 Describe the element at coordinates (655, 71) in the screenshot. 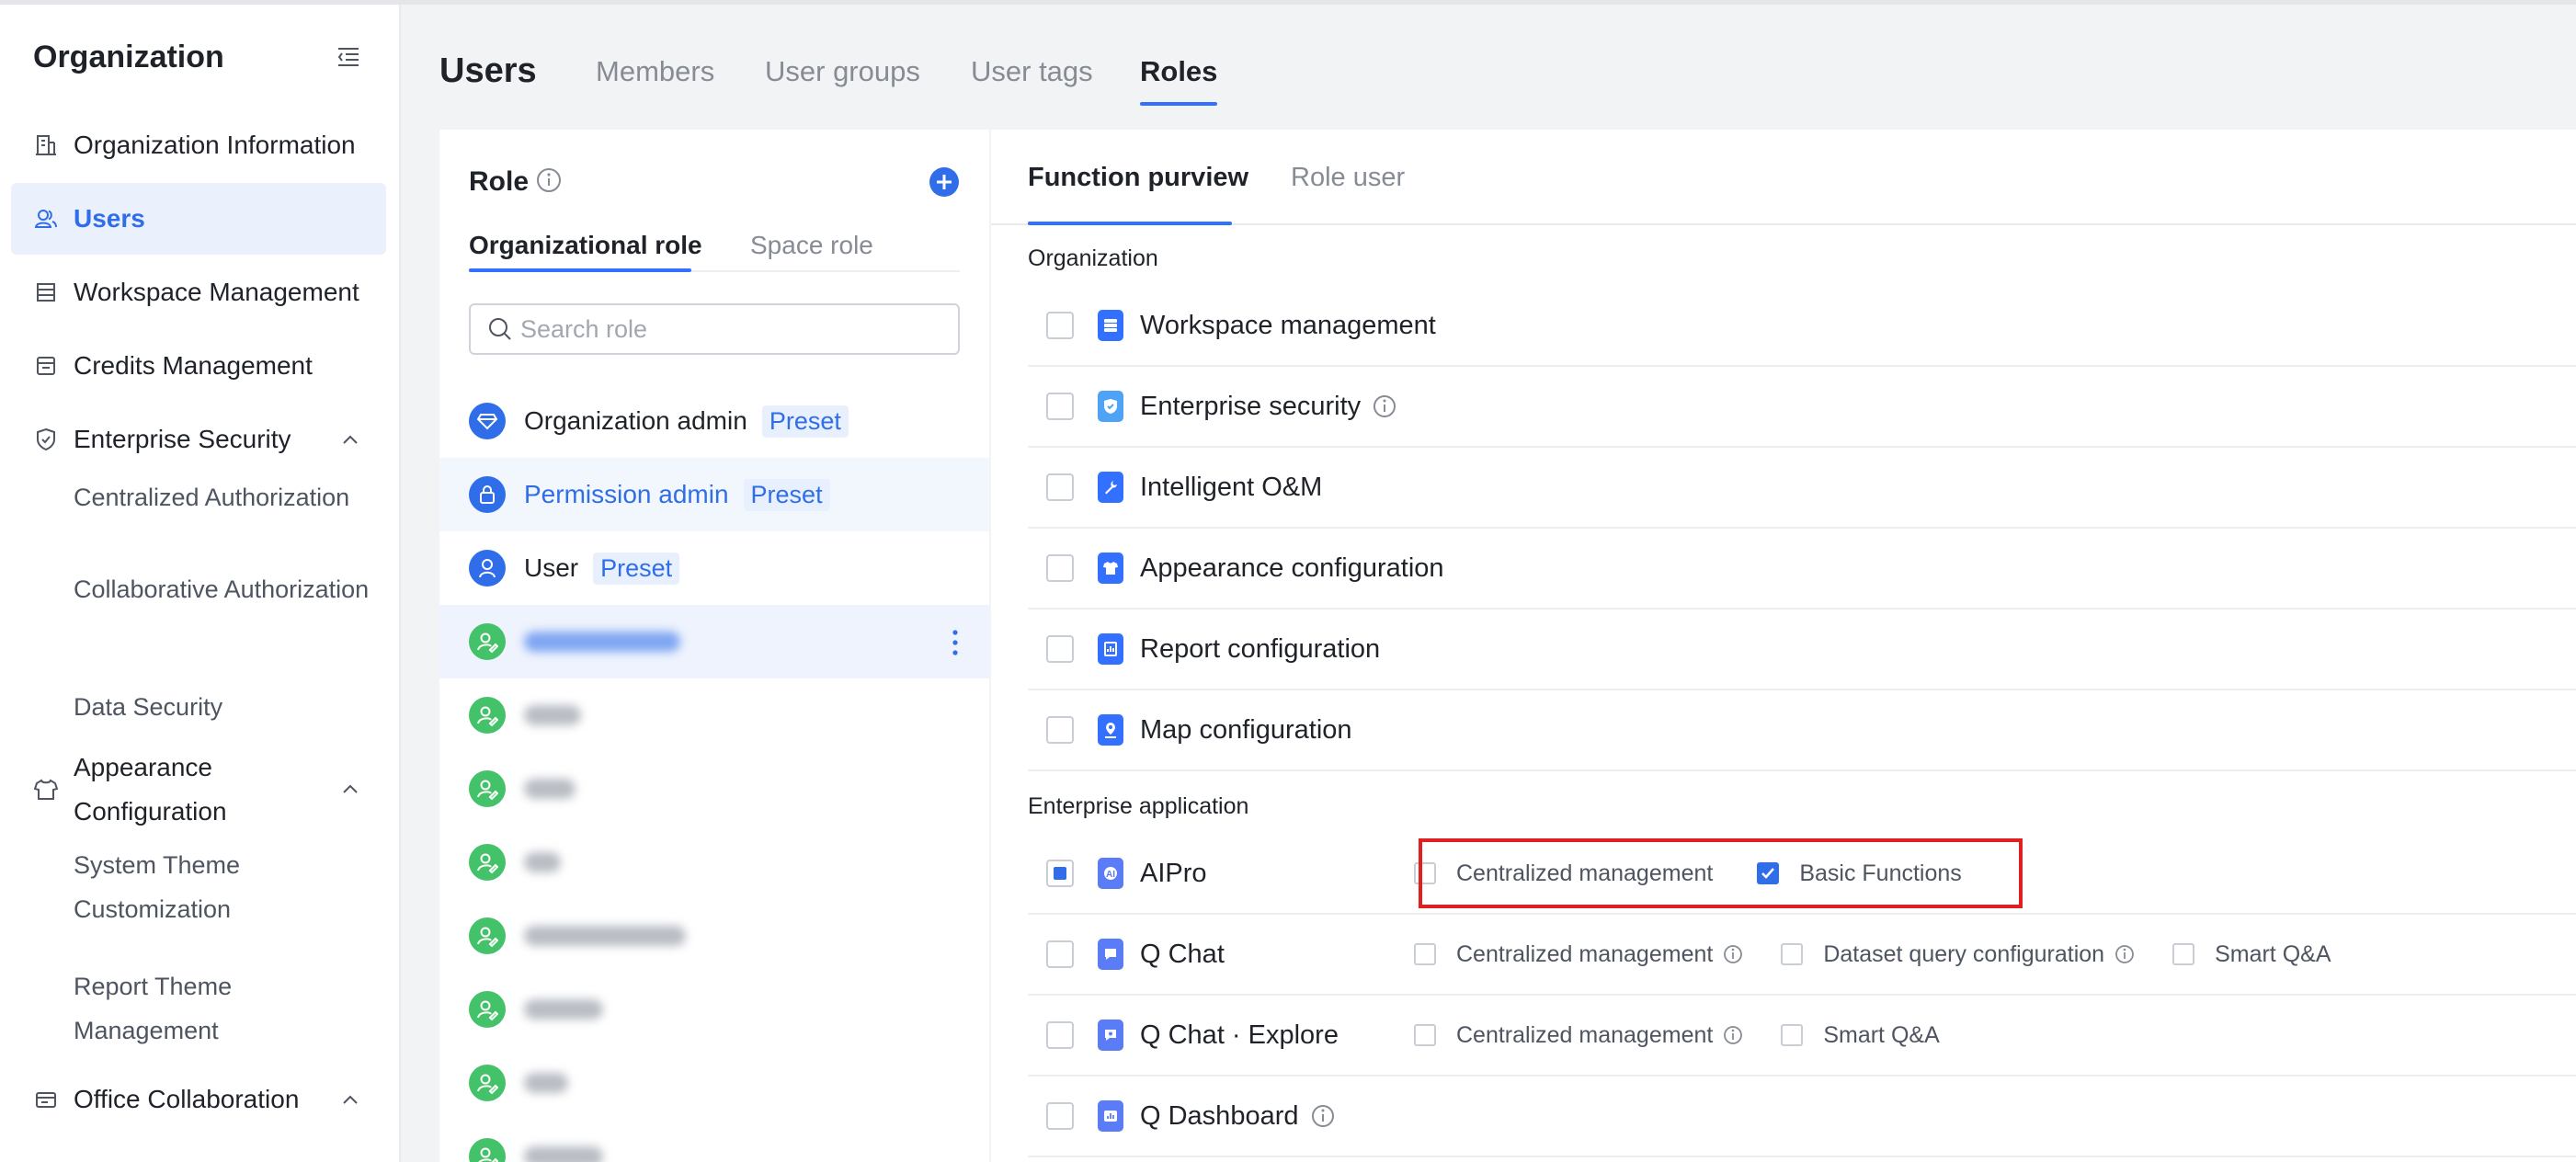

I see `tab-members: Members` at that location.